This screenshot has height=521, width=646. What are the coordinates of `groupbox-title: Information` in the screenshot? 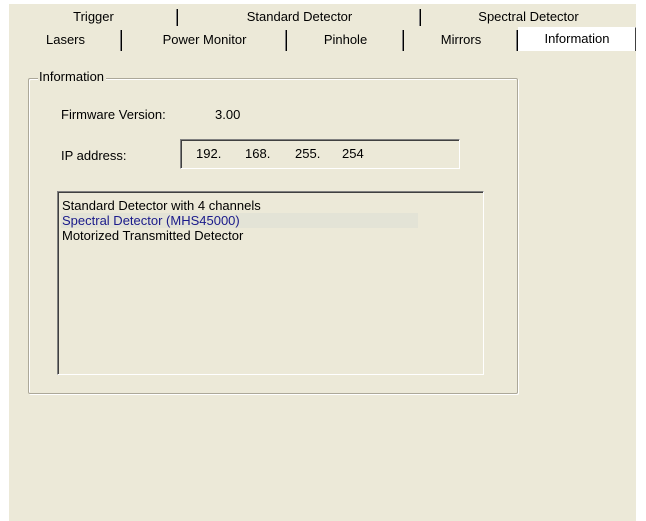 It's located at (72, 77).